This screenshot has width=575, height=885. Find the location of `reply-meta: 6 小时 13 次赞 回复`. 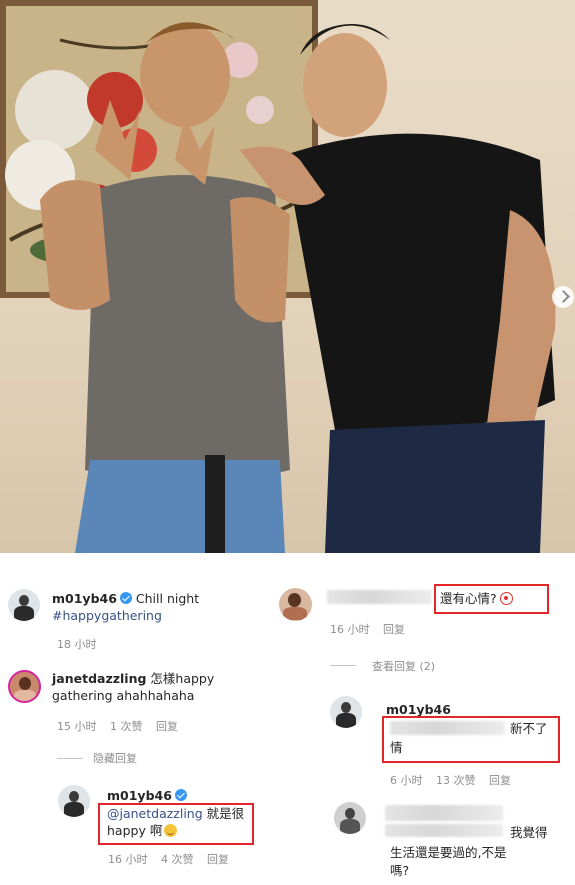

reply-meta: 6 小时 13 次赞 回复 is located at coordinates (455, 780).